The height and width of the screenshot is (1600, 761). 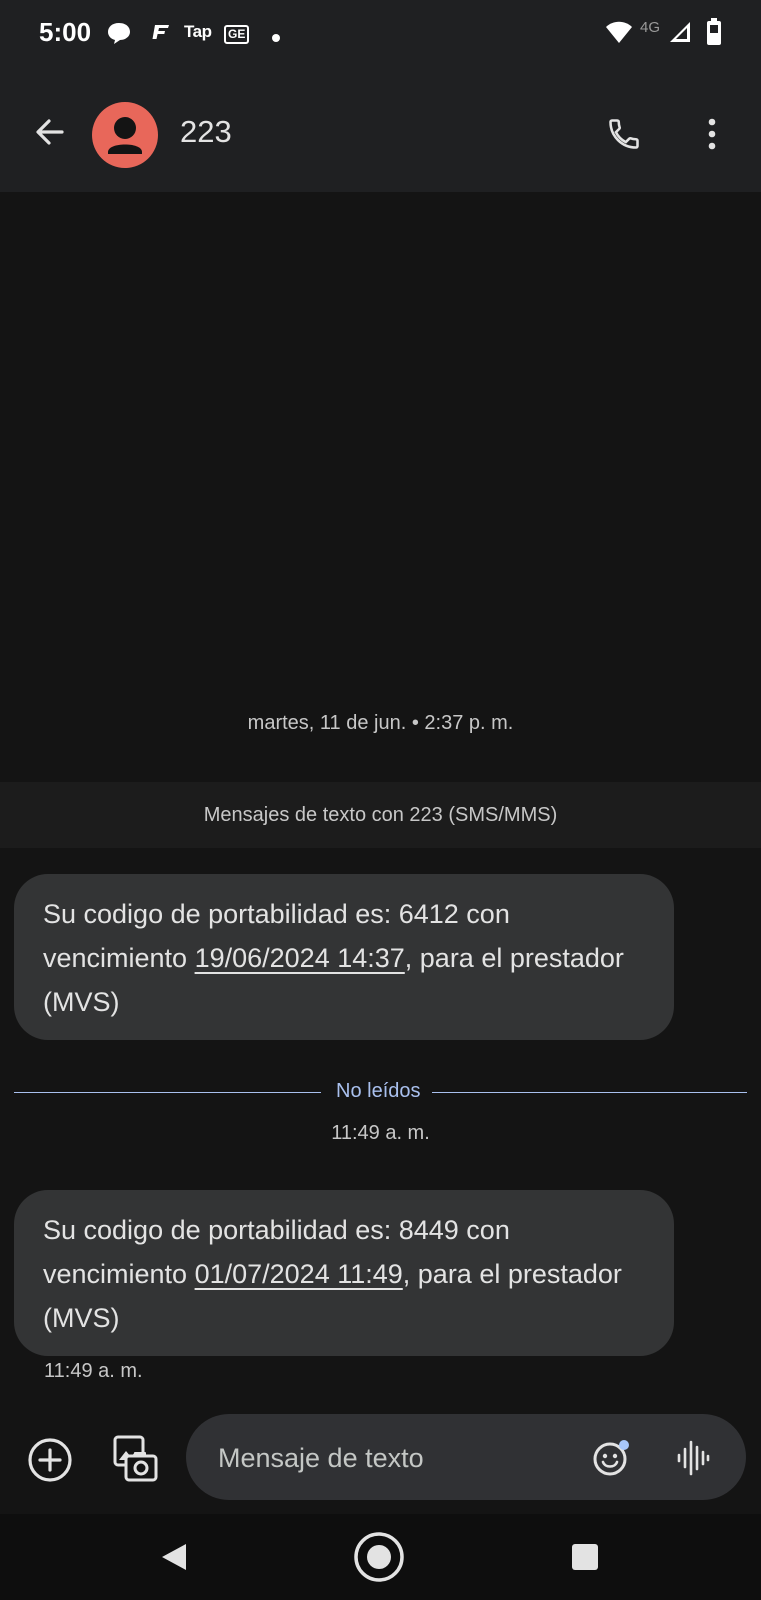 I want to click on tap-app-icon: Tap, so click(x=198, y=31).